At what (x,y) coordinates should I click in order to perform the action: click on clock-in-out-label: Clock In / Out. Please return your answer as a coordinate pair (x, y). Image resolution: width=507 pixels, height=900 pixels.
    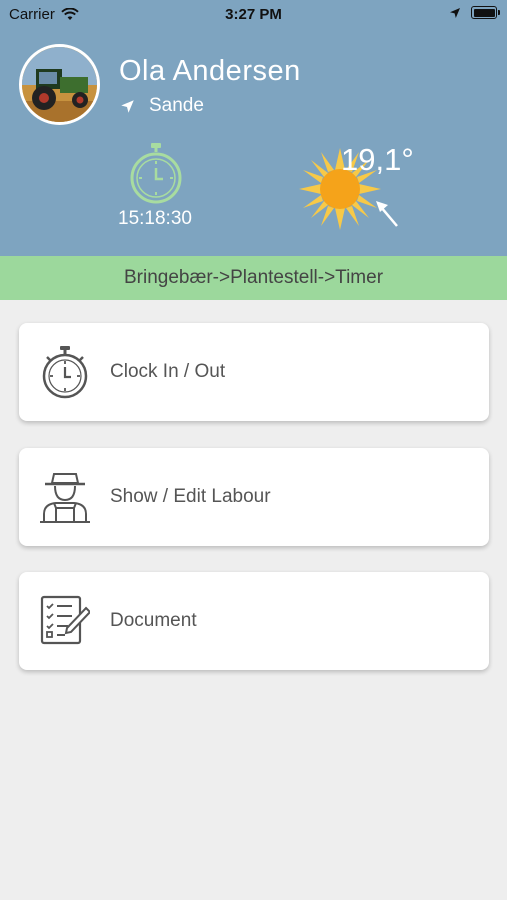
    Looking at the image, I should click on (168, 371).